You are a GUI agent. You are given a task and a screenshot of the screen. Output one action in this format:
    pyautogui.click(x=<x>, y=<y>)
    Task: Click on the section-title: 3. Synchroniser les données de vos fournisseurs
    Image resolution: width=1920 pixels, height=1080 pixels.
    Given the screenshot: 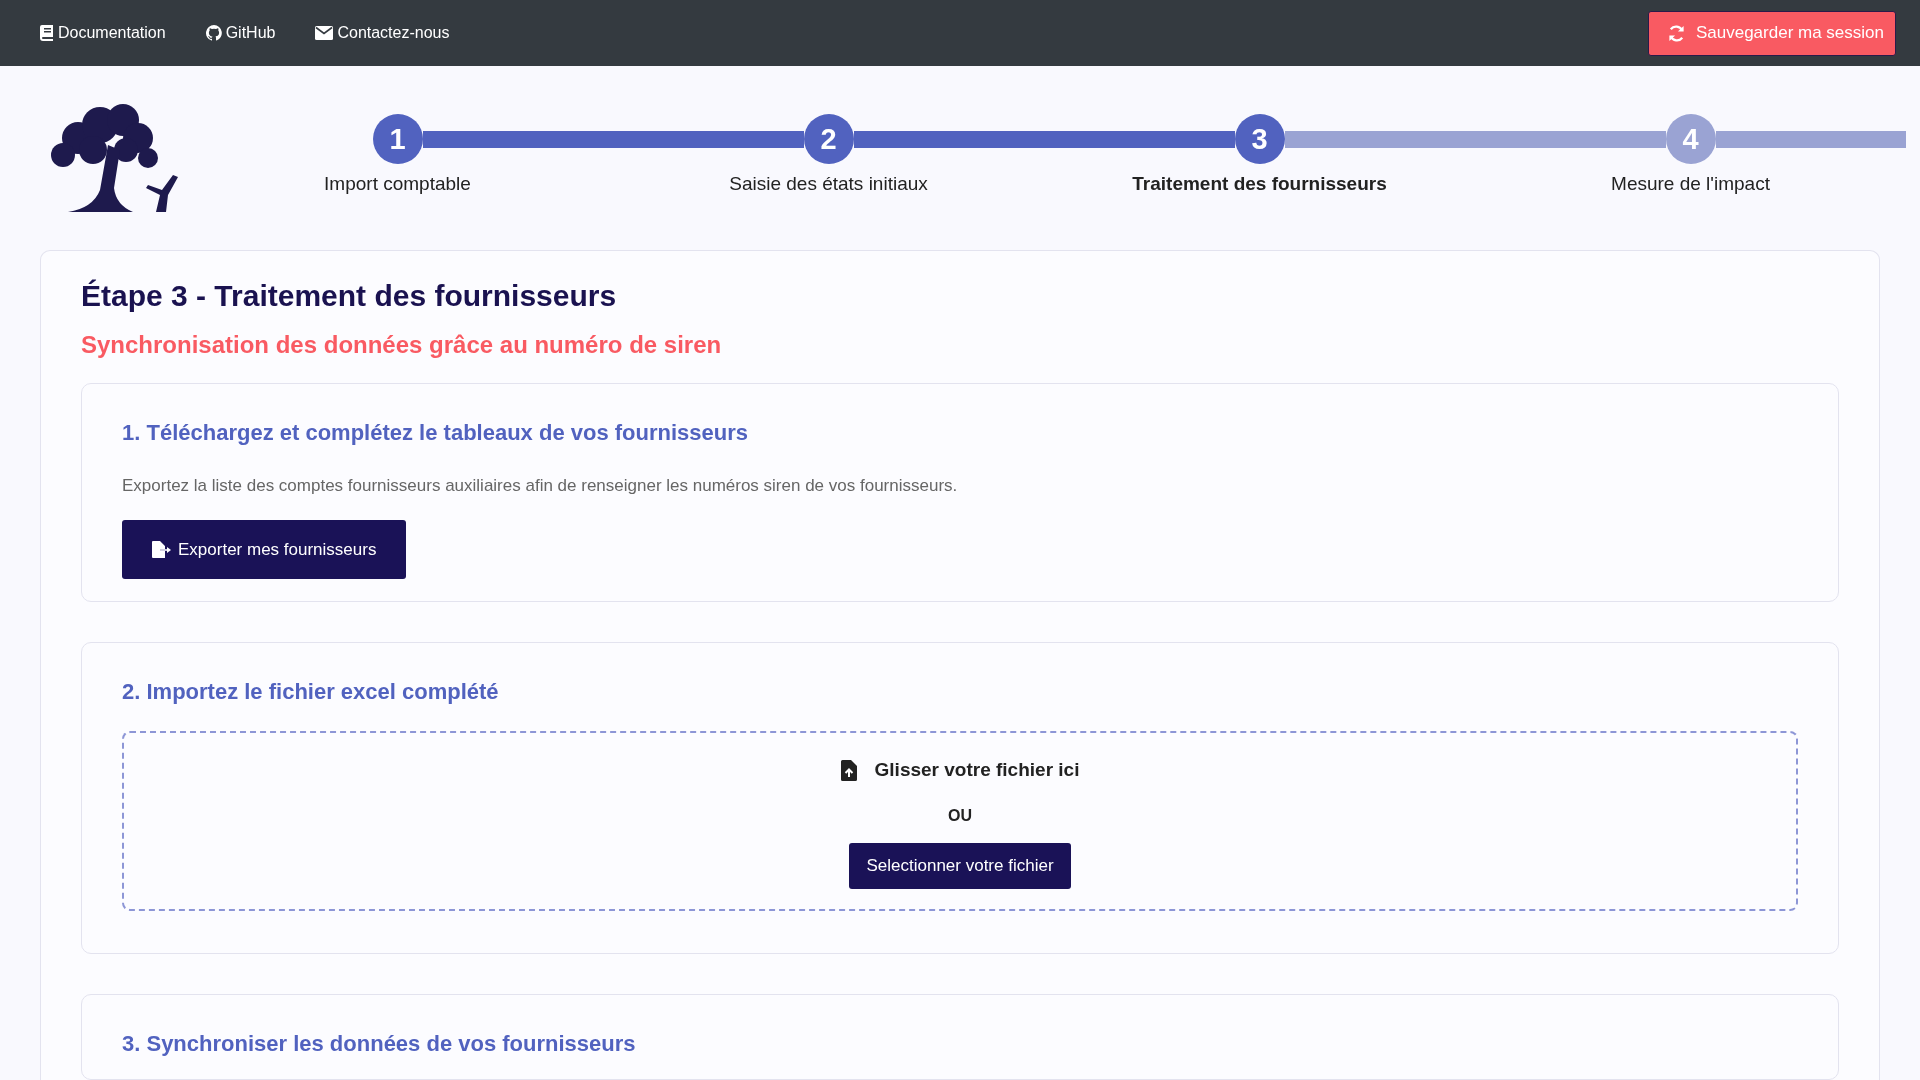 What is the action you would take?
    pyautogui.click(x=379, y=1044)
    